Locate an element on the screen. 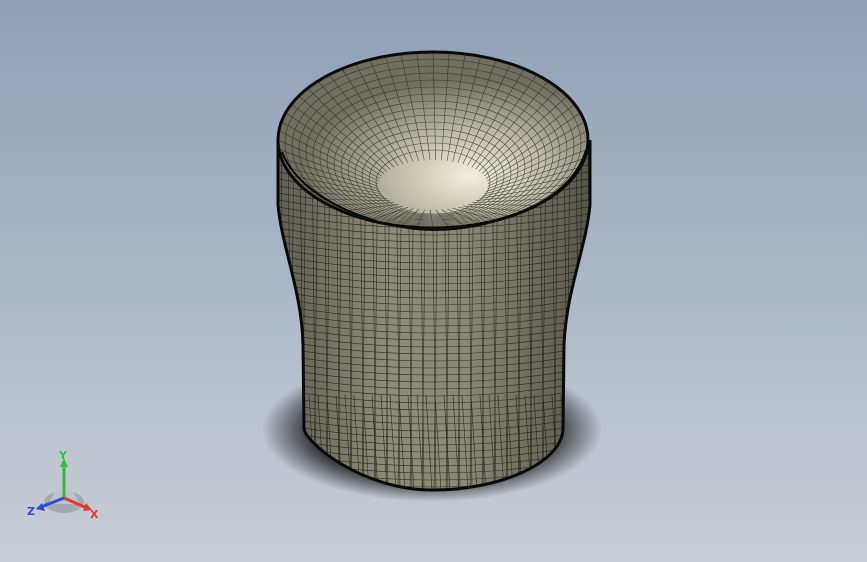 The height and width of the screenshot is (562, 867). triad-z-label: Z is located at coordinates (31, 511).